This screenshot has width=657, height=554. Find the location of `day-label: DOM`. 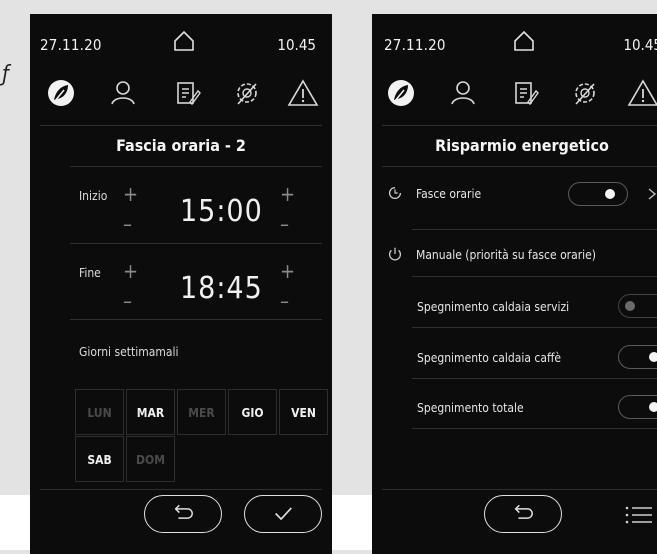

day-label: DOM is located at coordinates (150, 460).